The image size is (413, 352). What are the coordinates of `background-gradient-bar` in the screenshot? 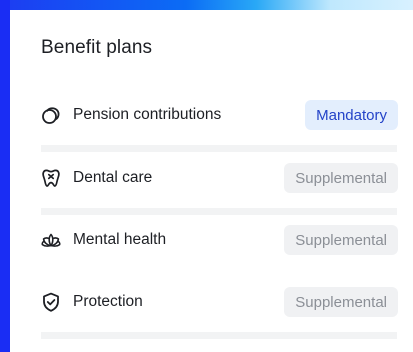 It's located at (206, 5).